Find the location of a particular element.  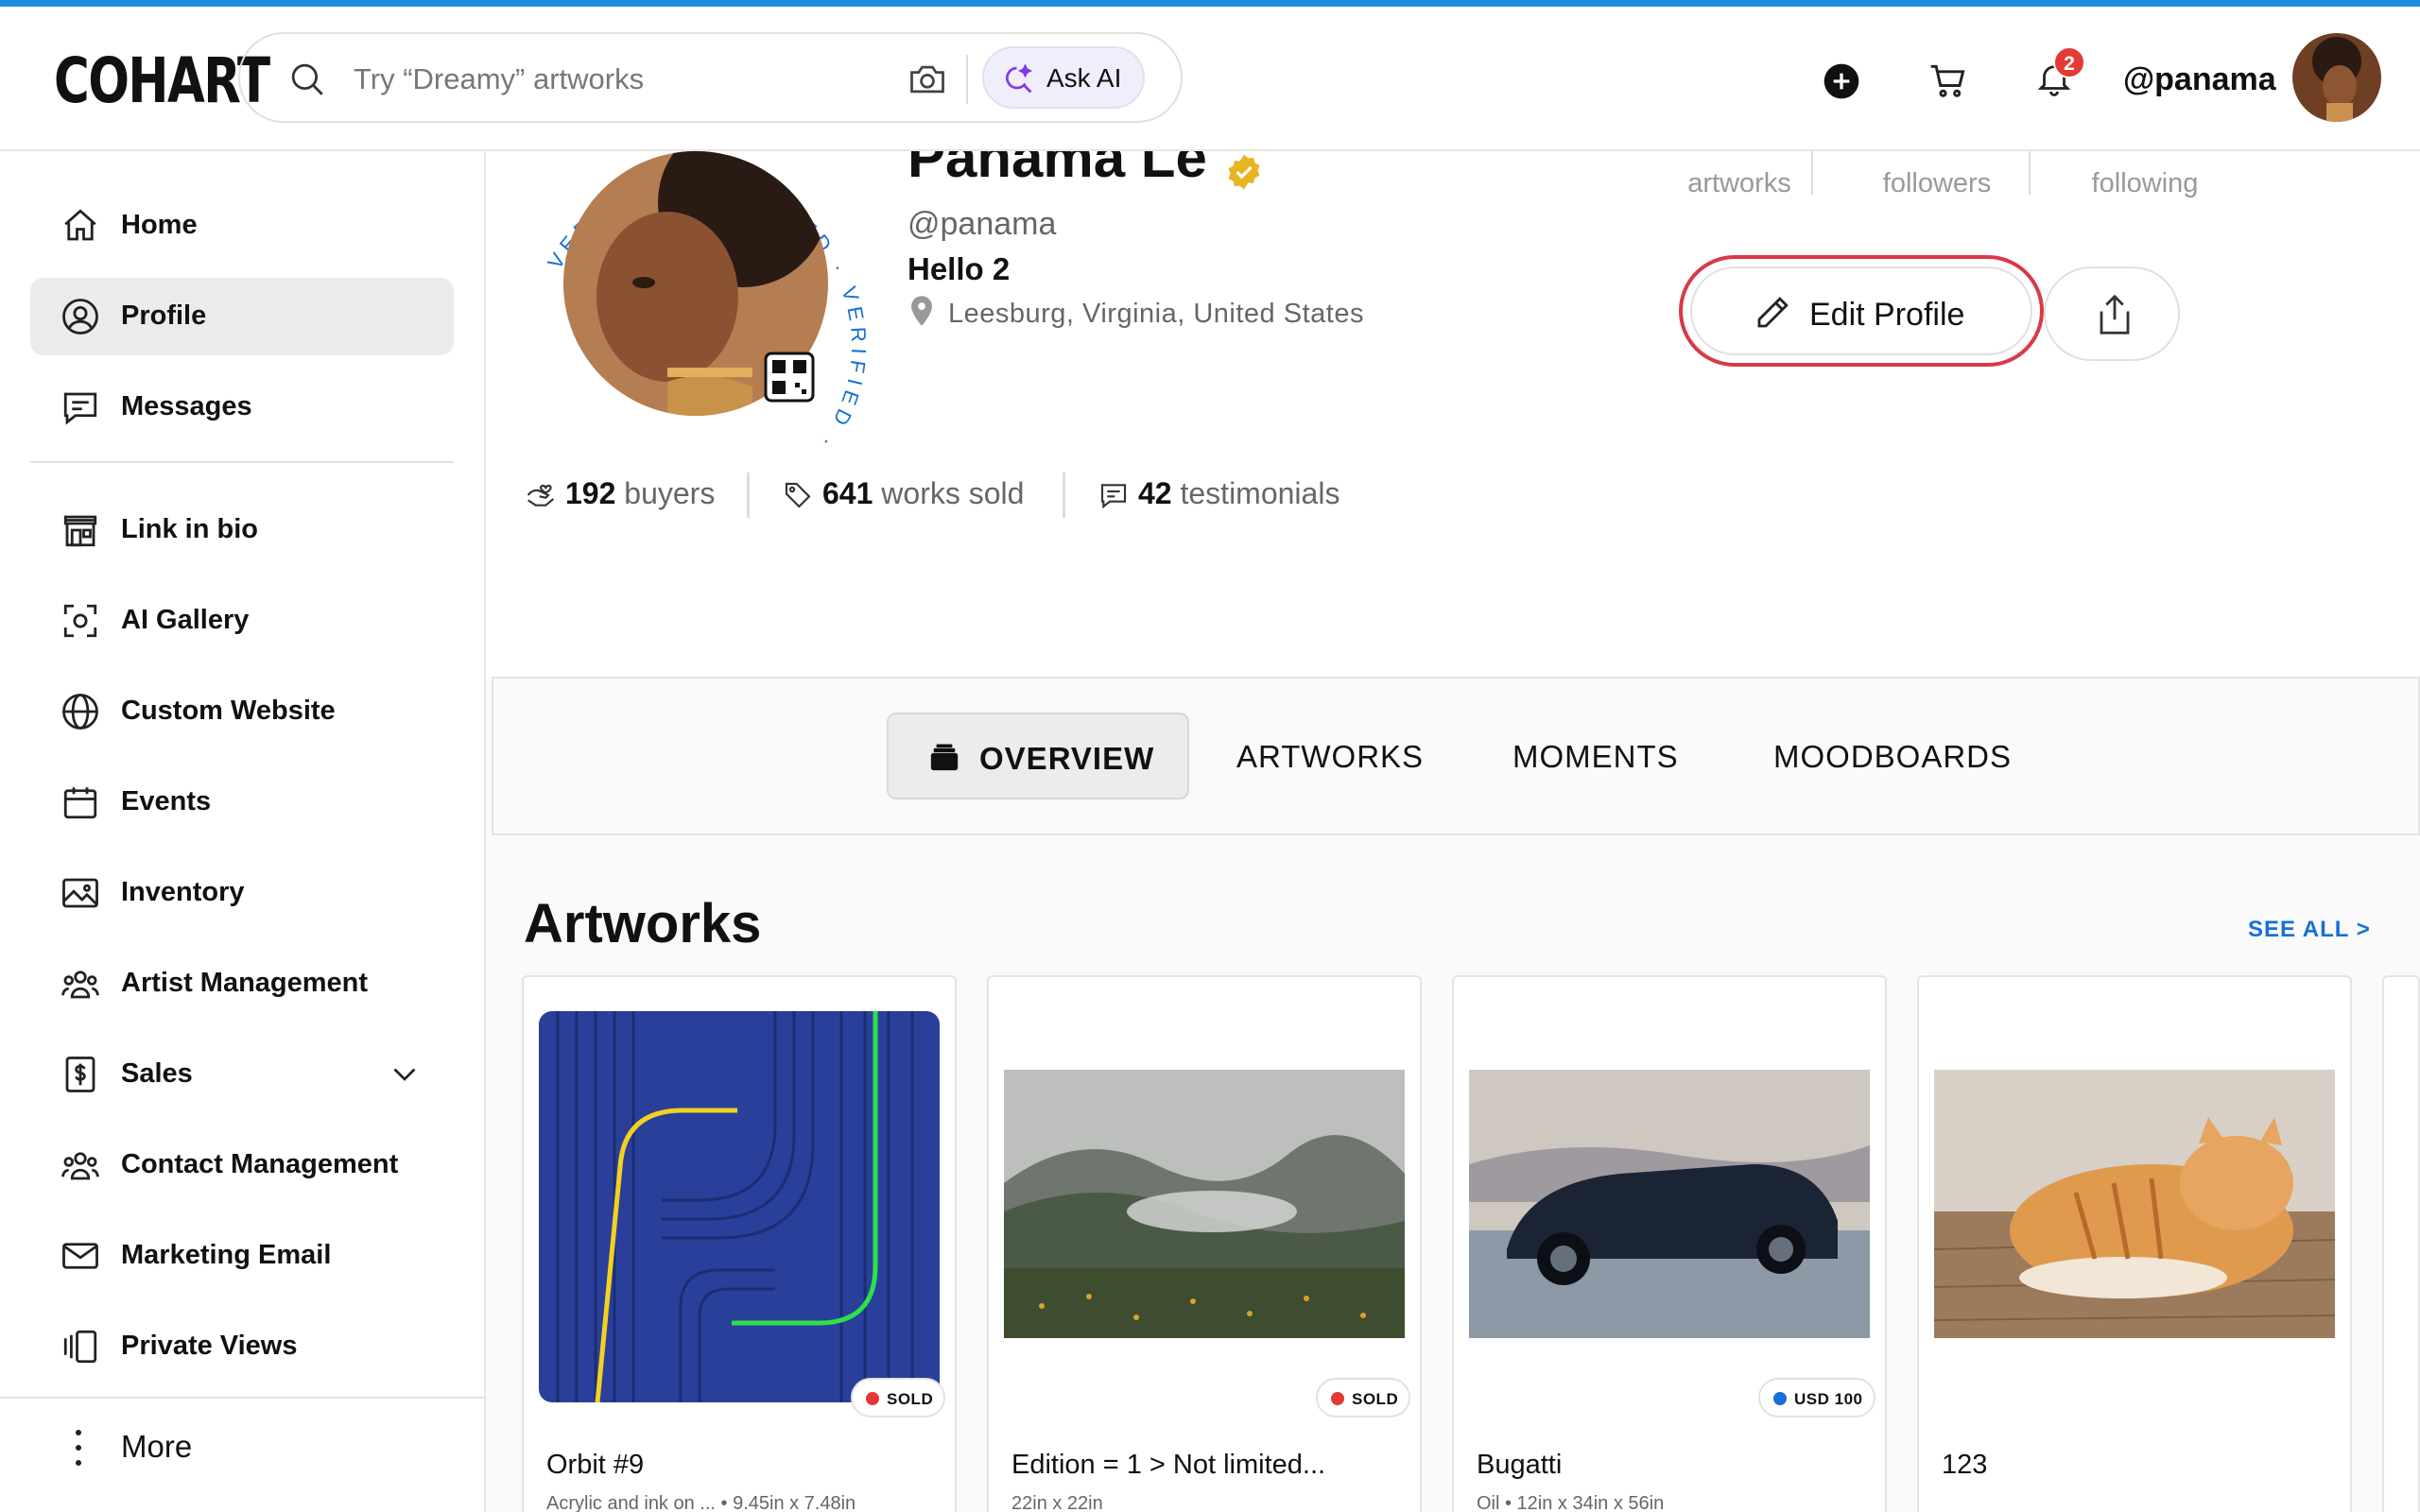

tab-label: OVERVIEW is located at coordinates (1067, 758).